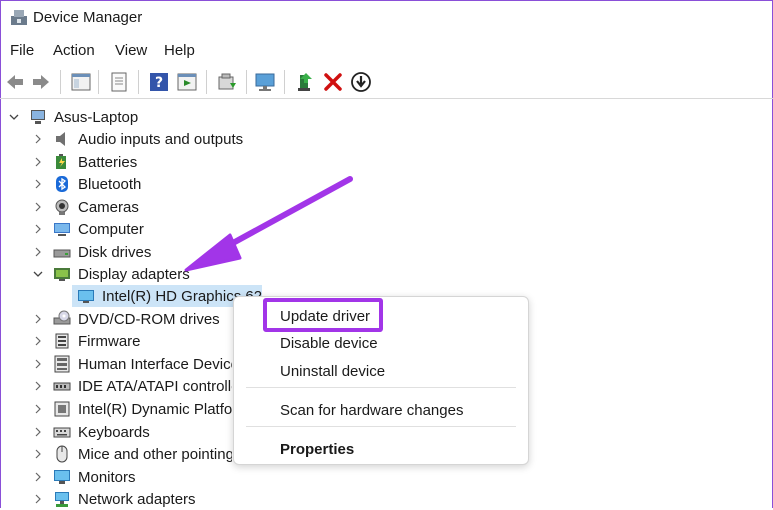 The height and width of the screenshot is (510, 773). I want to click on tree-root-label: Asus-Laptop, so click(96, 117).